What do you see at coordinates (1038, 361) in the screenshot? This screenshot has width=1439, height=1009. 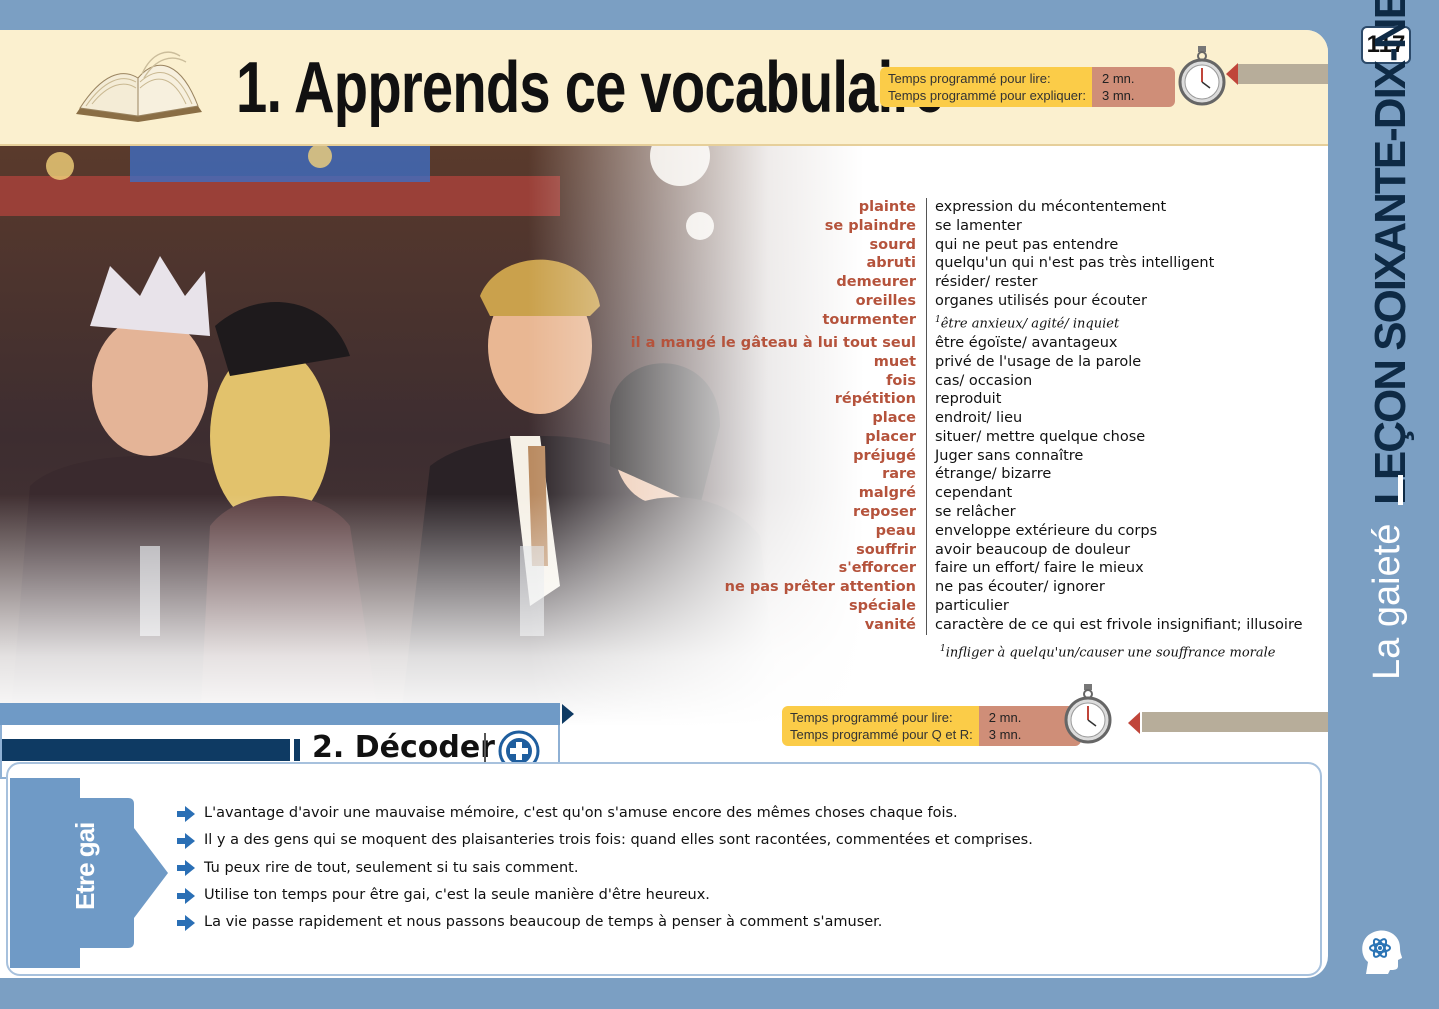 I see `vocab-definition-text: privé de l'usage de la parole` at bounding box center [1038, 361].